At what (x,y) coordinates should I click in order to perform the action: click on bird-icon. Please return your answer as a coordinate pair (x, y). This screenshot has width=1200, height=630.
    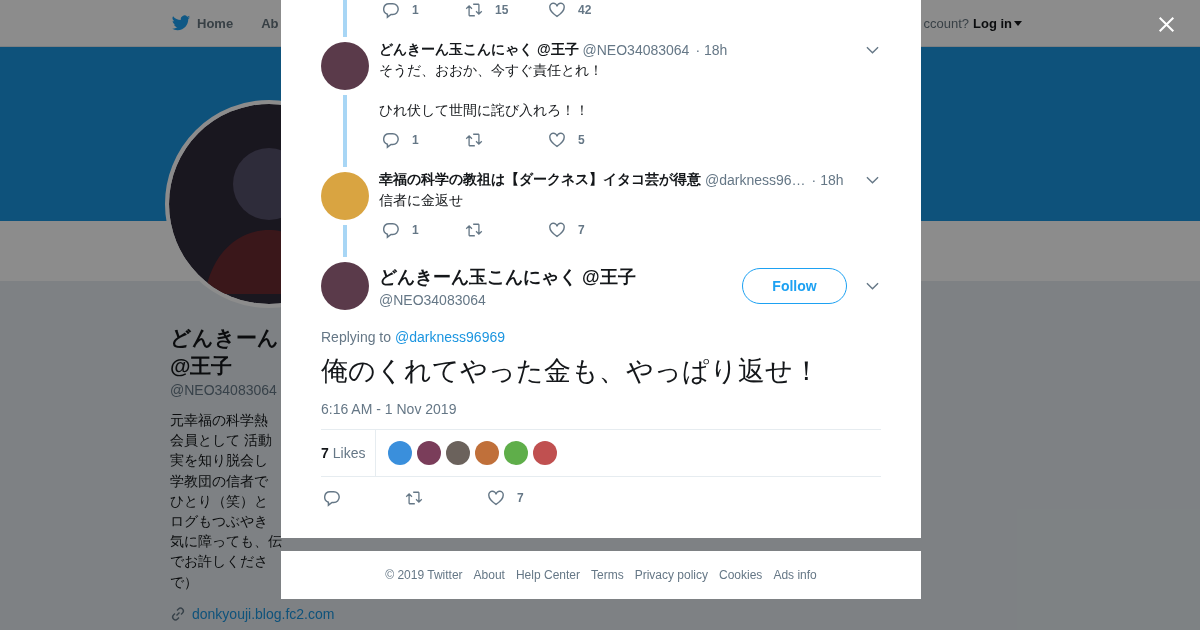
    Looking at the image, I should click on (181, 23).